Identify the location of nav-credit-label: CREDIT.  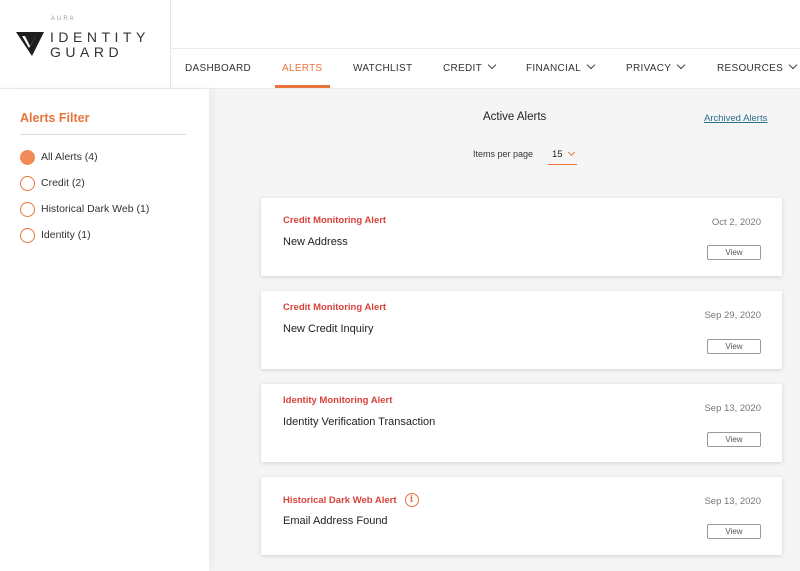
(463, 68).